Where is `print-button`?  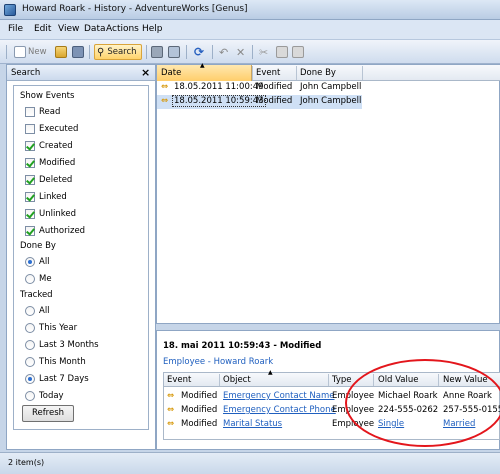 print-button is located at coordinates (157, 52).